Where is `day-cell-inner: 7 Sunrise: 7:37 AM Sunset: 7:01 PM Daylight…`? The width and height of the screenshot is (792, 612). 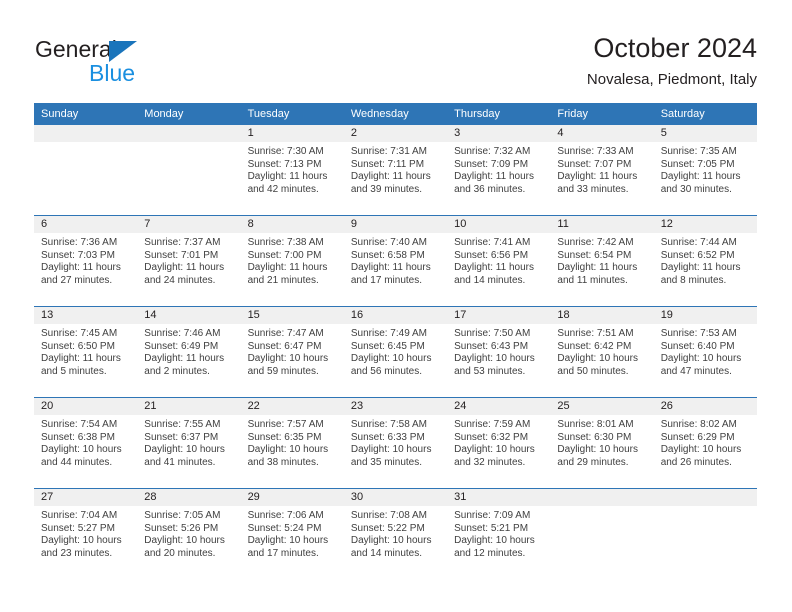 day-cell-inner: 7 Sunrise: 7:37 AM Sunset: 7:01 PM Daylight… is located at coordinates (189, 261).